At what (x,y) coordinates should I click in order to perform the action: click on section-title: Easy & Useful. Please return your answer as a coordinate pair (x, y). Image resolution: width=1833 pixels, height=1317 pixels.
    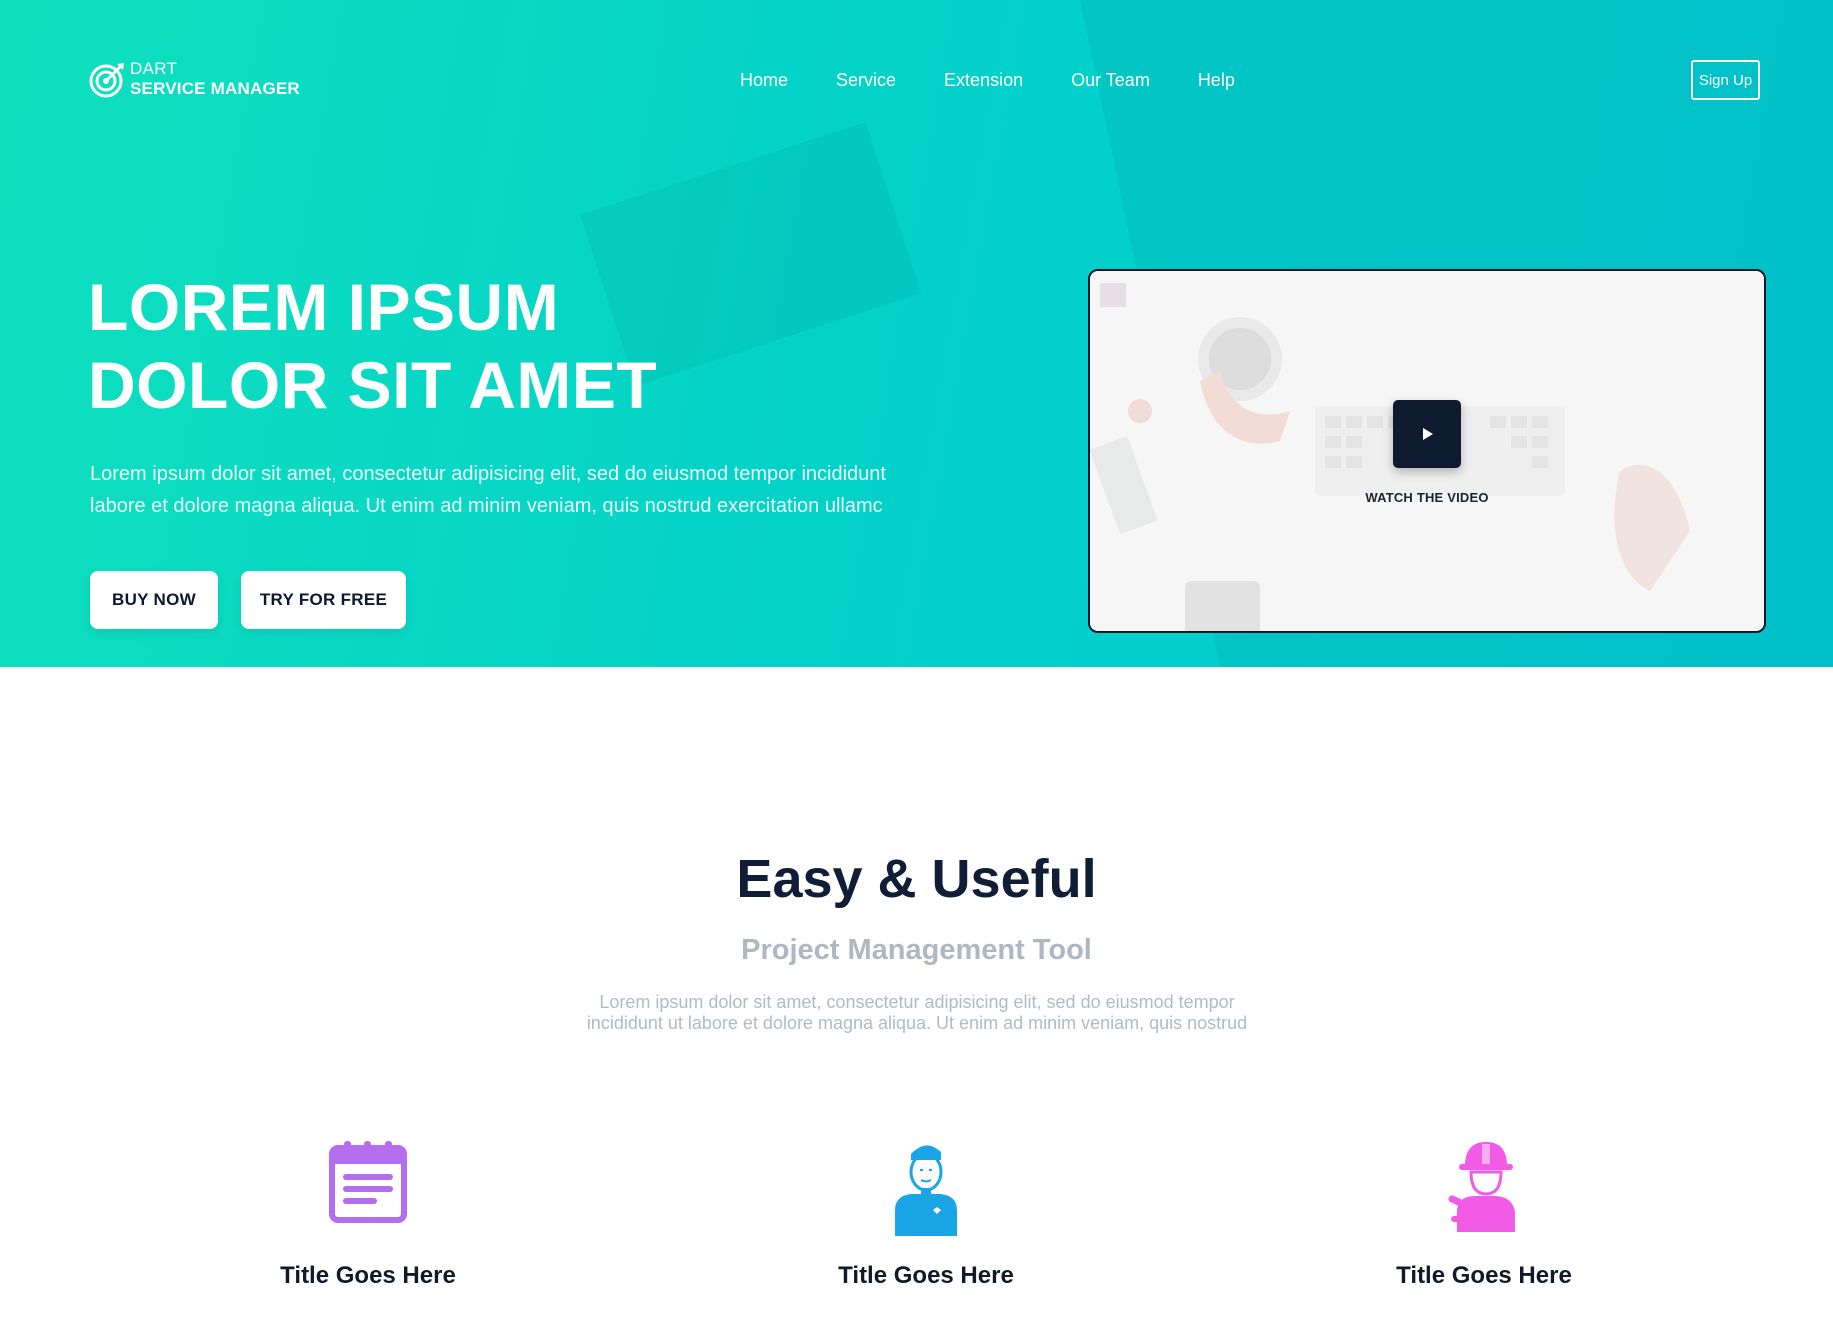
    Looking at the image, I should click on (916, 879).